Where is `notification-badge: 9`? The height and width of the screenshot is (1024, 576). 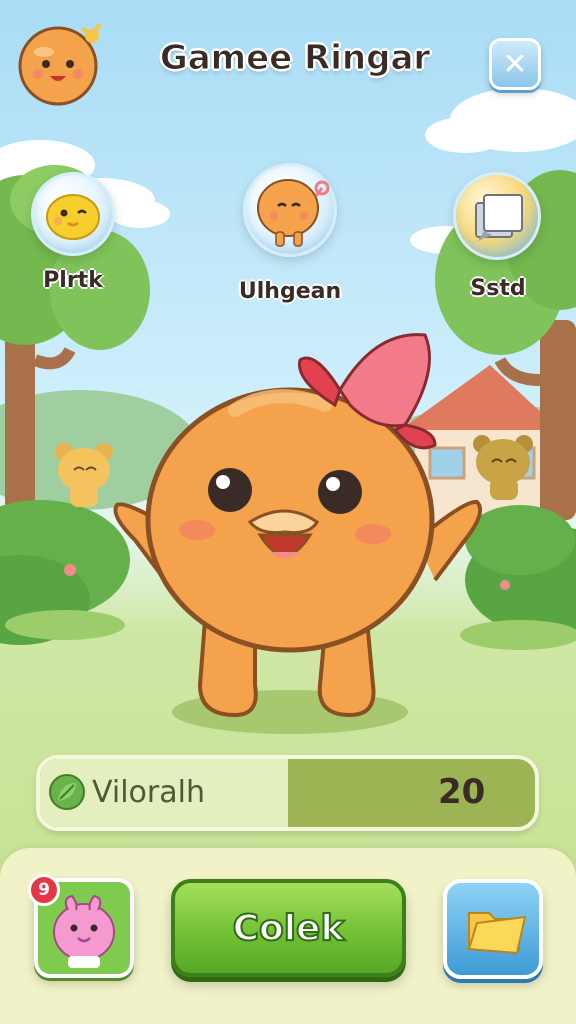 notification-badge: 9 is located at coordinates (44, 890).